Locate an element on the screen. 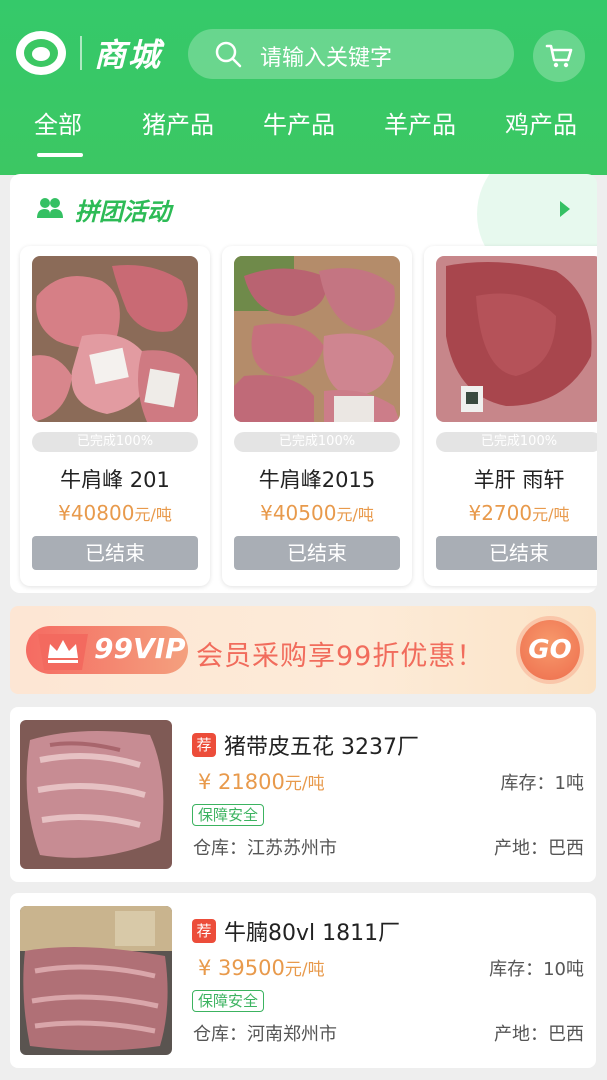 The height and width of the screenshot is (1080, 607). product-price: ¥40500元/吨 is located at coordinates (317, 513).